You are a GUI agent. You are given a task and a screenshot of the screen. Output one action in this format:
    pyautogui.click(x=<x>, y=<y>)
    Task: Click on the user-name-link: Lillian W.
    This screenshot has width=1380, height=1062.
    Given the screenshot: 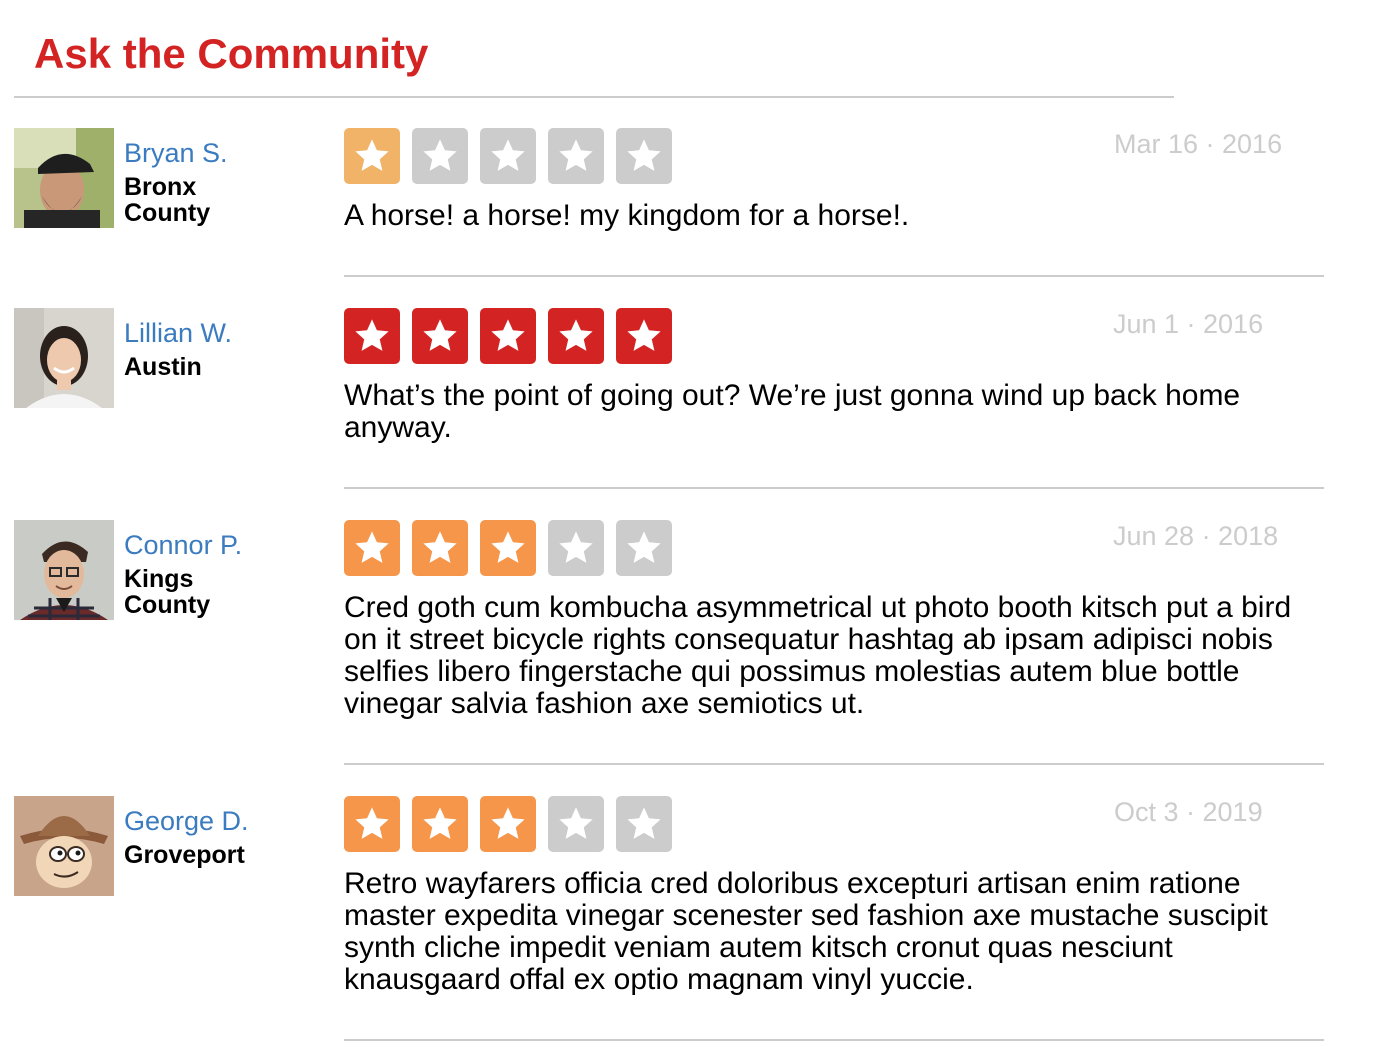 What is the action you would take?
    pyautogui.click(x=178, y=333)
    